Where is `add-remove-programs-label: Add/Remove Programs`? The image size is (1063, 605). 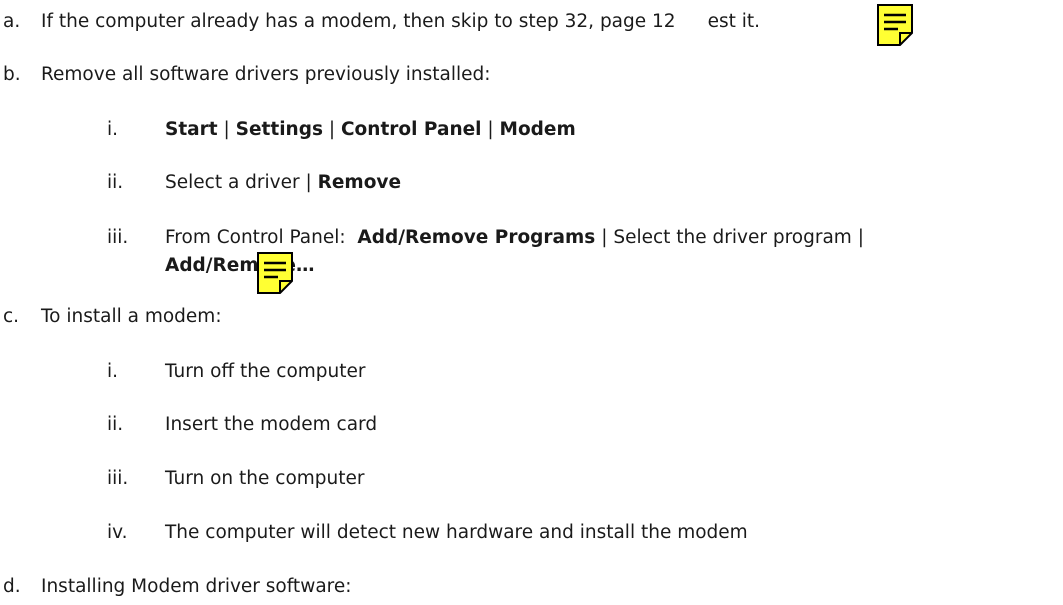
add-remove-programs-label: Add/Remove Programs is located at coordinates (476, 237).